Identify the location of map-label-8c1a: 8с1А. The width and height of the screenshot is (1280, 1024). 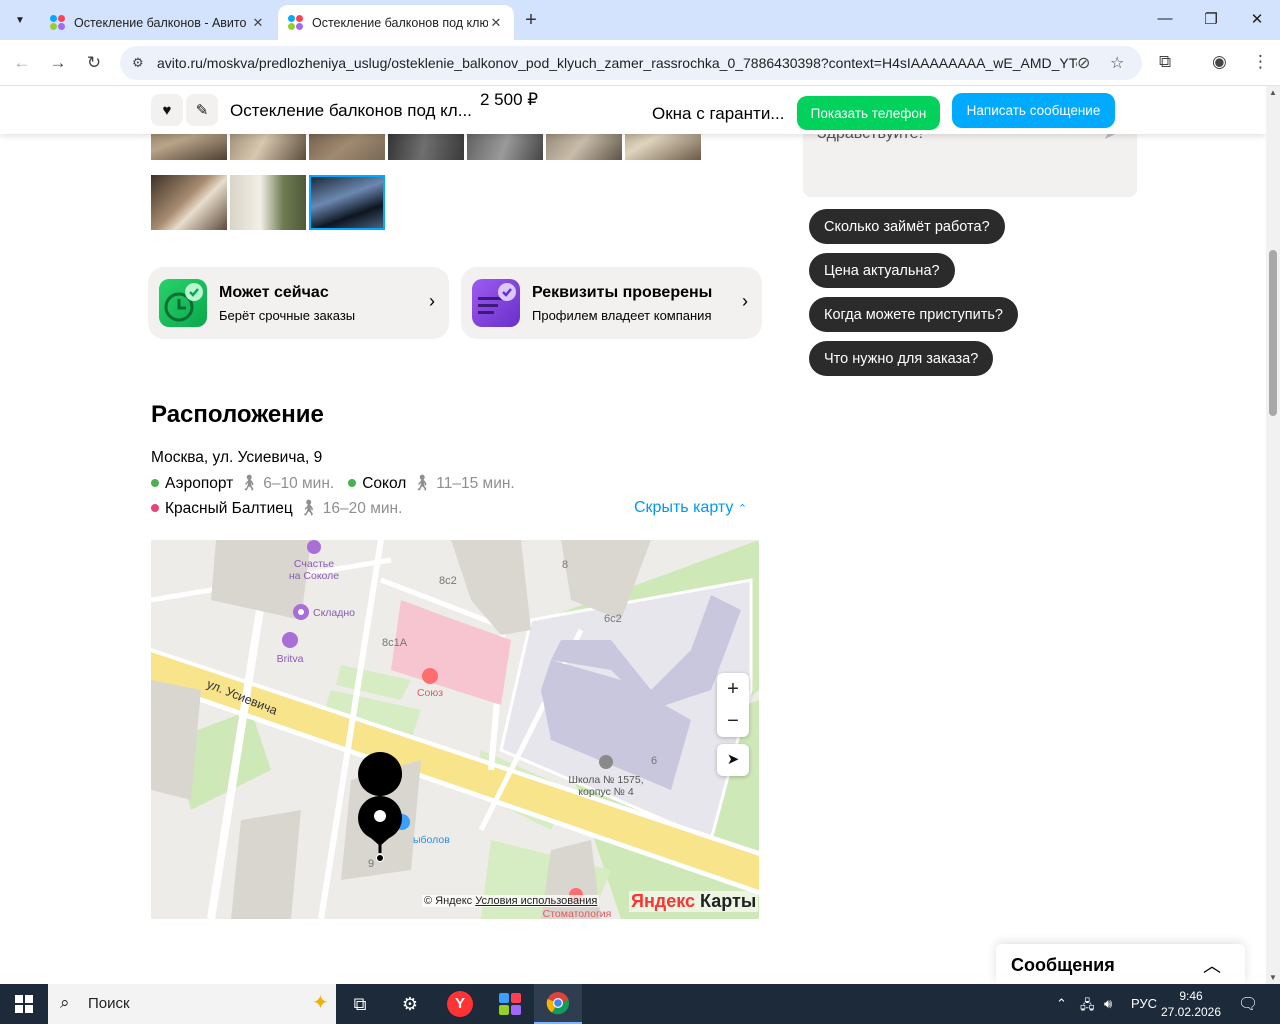
(395, 643).